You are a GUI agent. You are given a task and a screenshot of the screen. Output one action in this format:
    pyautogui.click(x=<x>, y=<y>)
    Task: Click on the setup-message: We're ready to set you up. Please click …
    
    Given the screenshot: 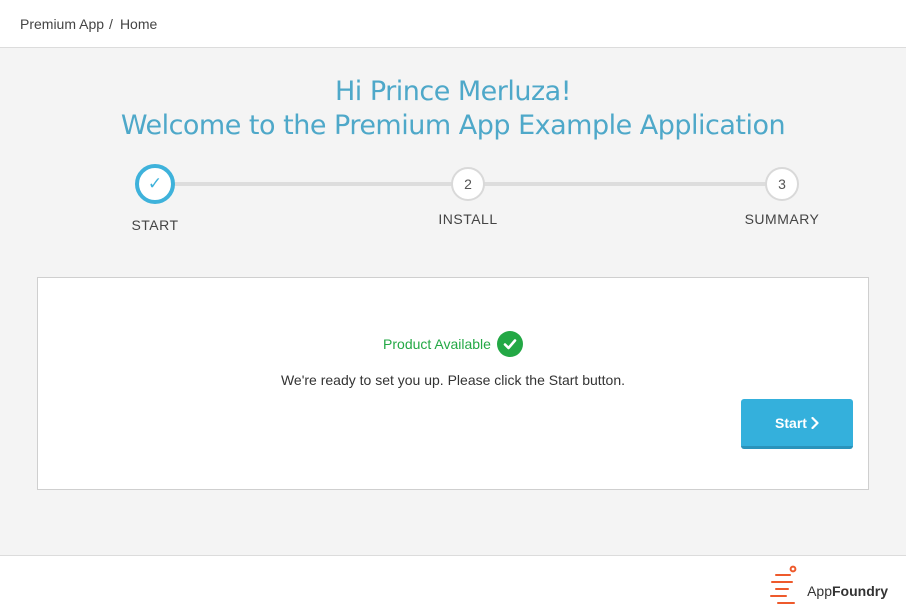 What is the action you would take?
    pyautogui.click(x=453, y=380)
    